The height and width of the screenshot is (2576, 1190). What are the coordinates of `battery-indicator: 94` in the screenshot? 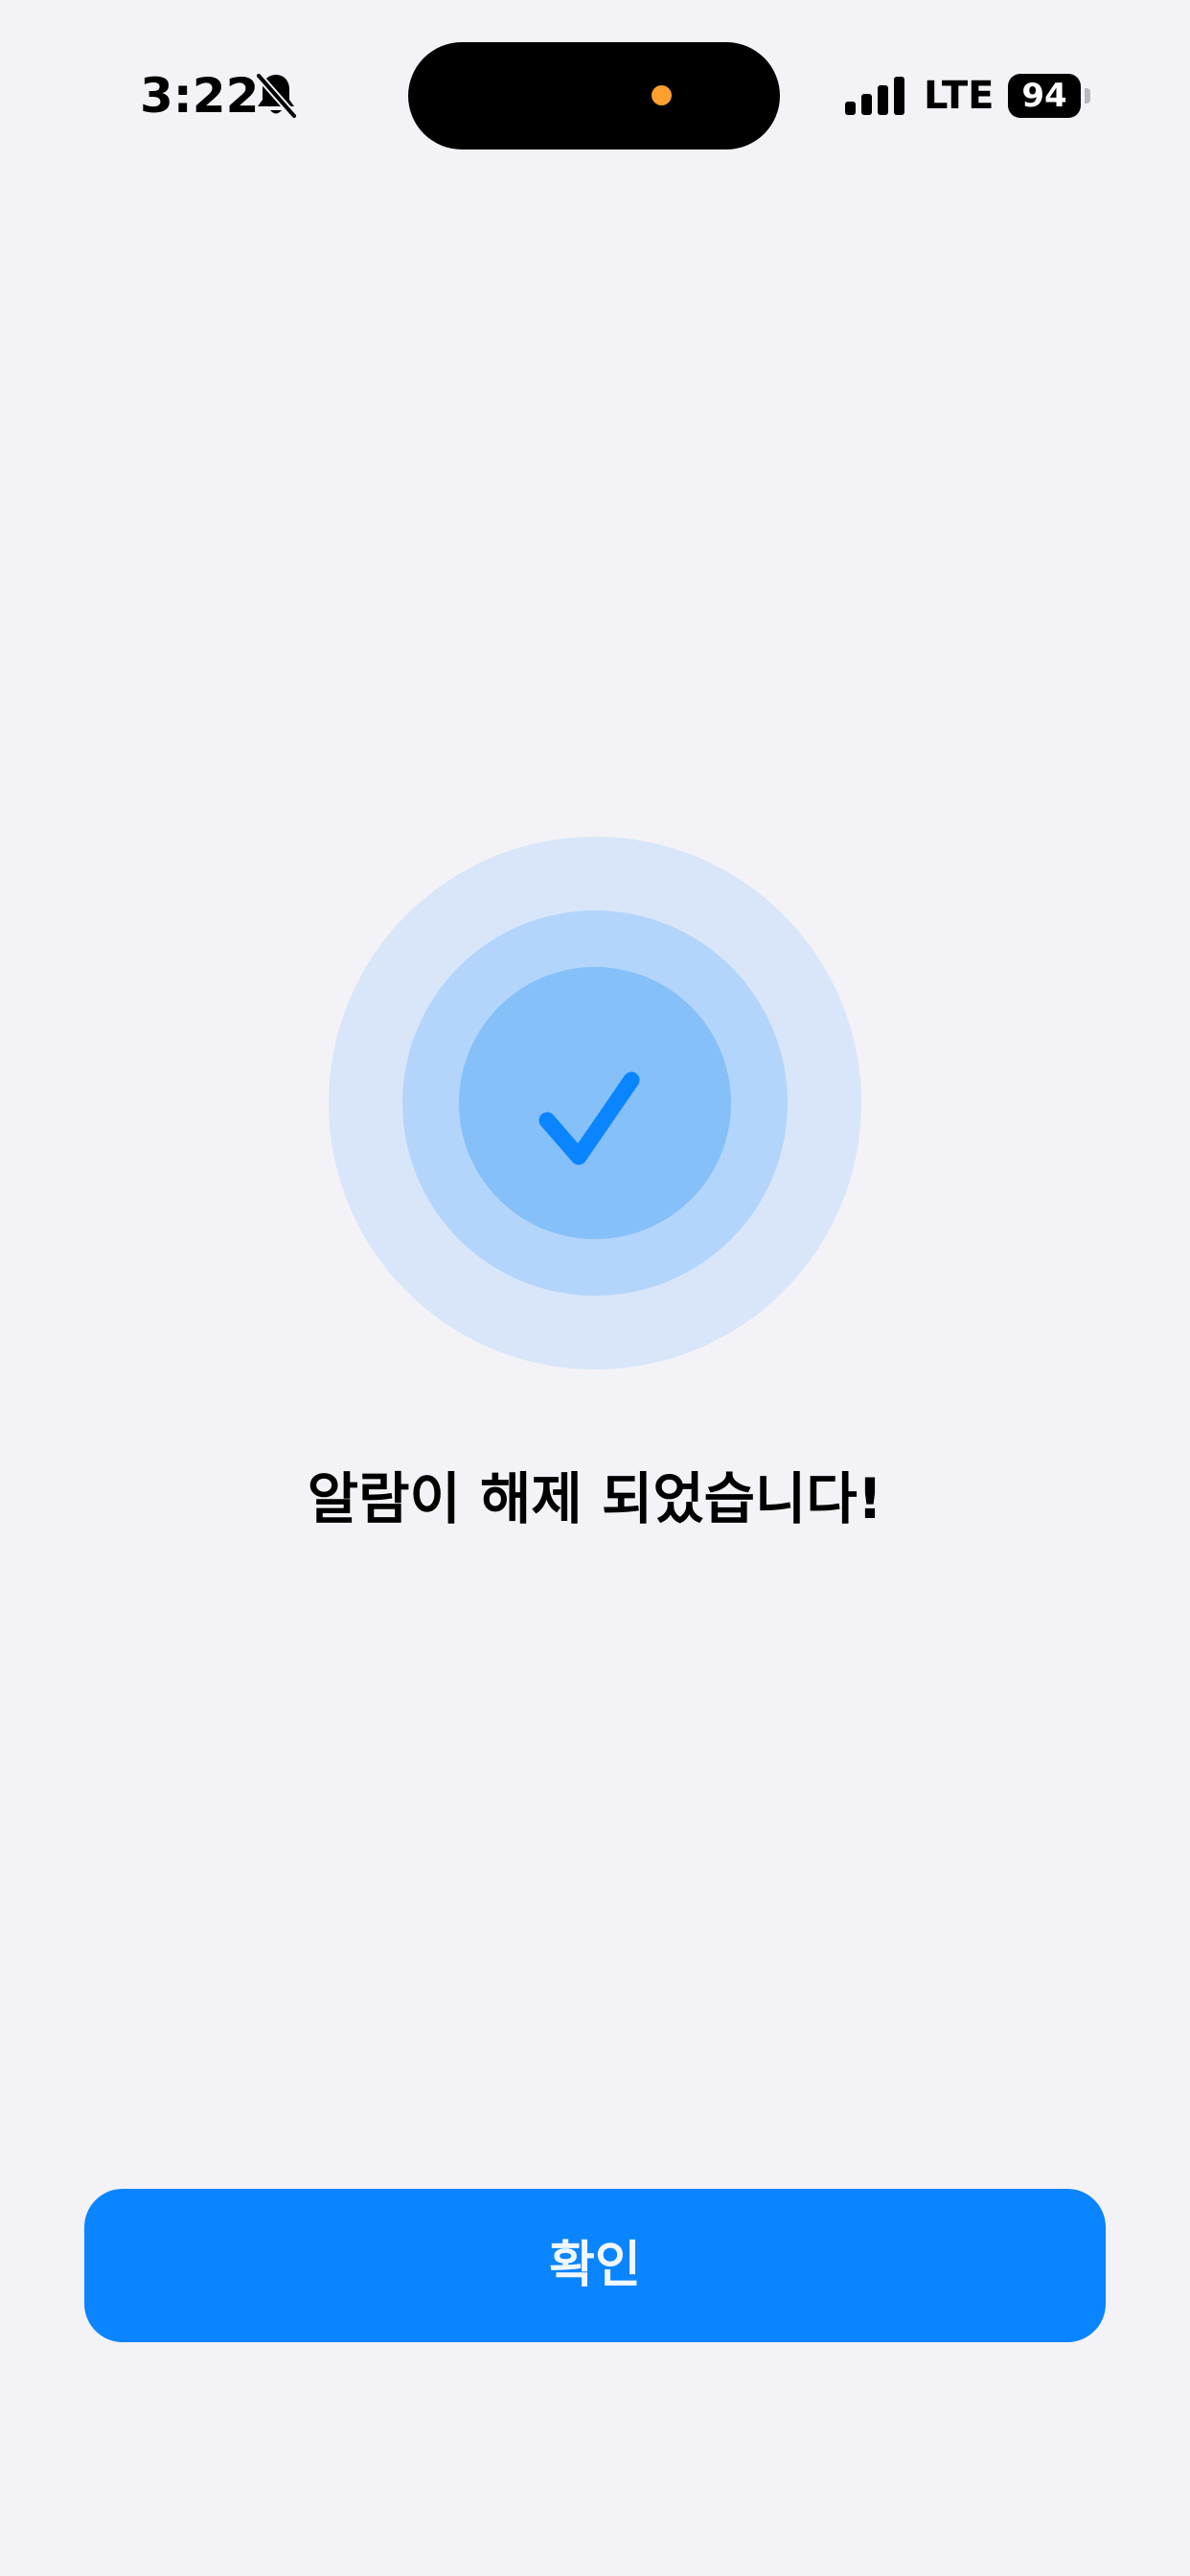 It's located at (1049, 96).